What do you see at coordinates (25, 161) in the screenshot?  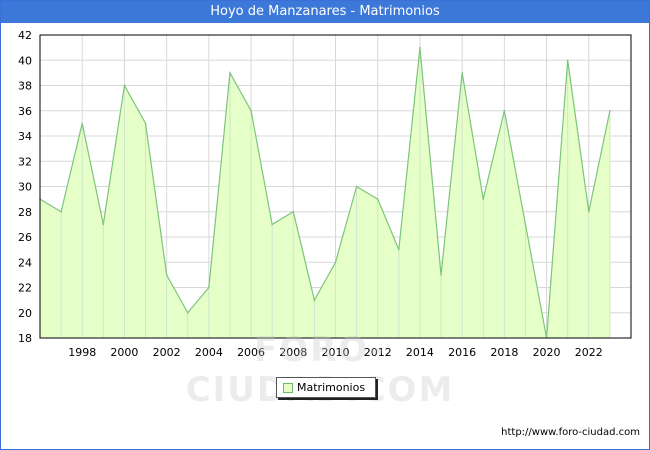 I see `y-tick-label: 32` at bounding box center [25, 161].